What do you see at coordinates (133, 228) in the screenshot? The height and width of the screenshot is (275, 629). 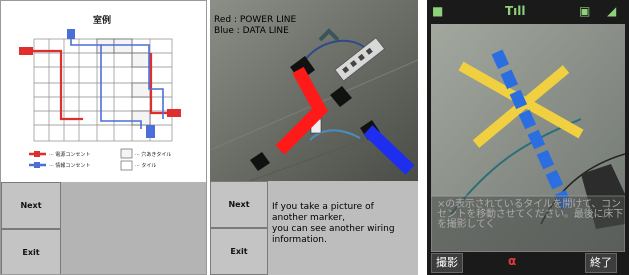 I see `info-area` at bounding box center [133, 228].